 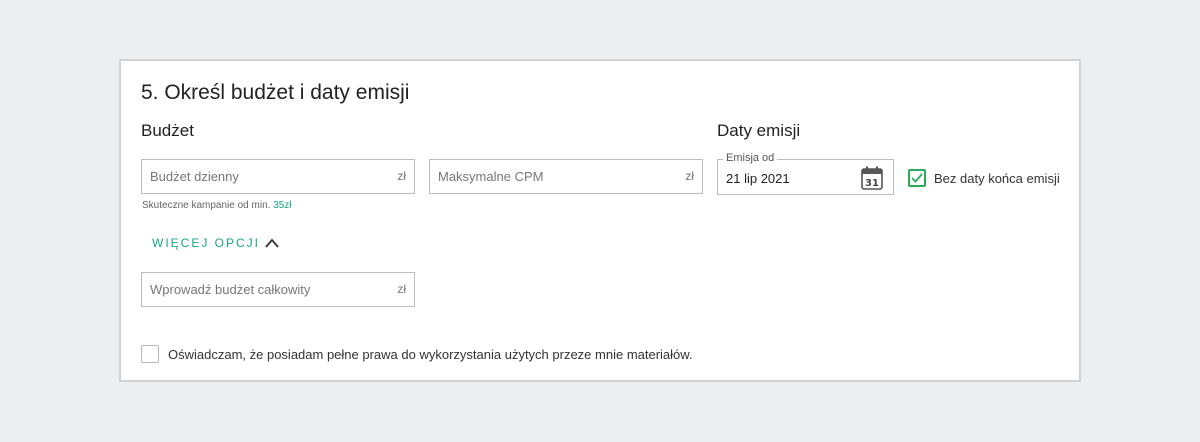 I want to click on emission-start-label: Emisja od, so click(x=750, y=158).